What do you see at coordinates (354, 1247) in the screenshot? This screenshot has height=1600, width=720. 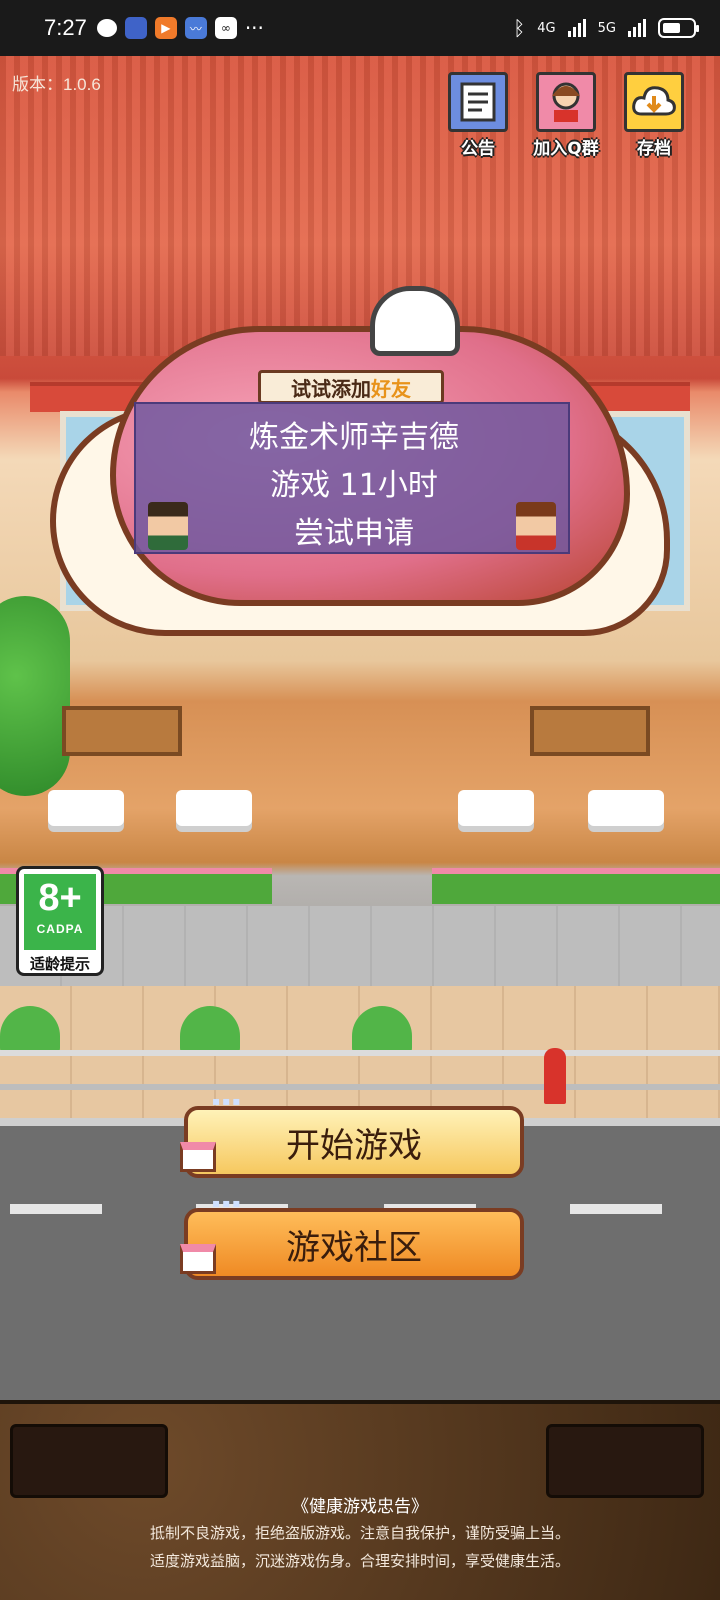 I see `game-community-label: 游戏社区` at bounding box center [354, 1247].